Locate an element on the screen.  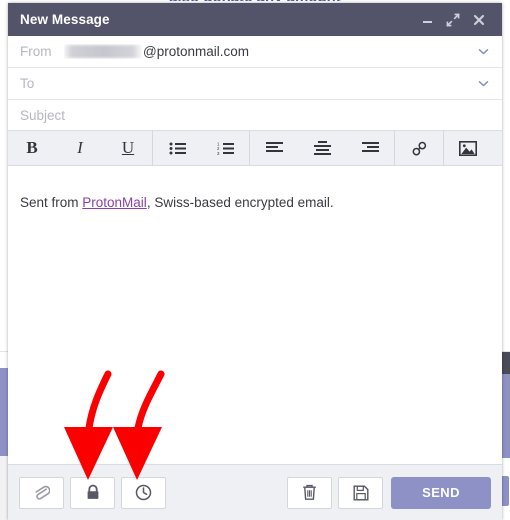
align-center-icon is located at coordinates (322, 148).